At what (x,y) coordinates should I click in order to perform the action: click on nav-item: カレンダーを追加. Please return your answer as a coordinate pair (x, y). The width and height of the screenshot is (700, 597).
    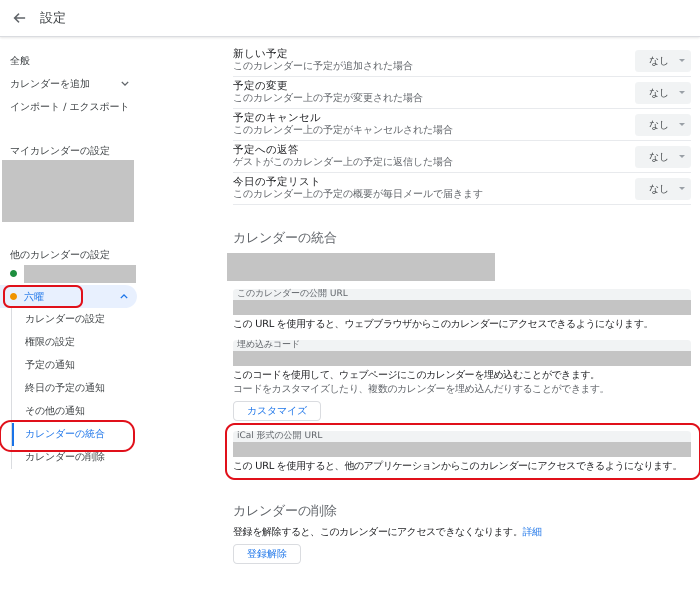
    Looking at the image, I should click on (107, 83).